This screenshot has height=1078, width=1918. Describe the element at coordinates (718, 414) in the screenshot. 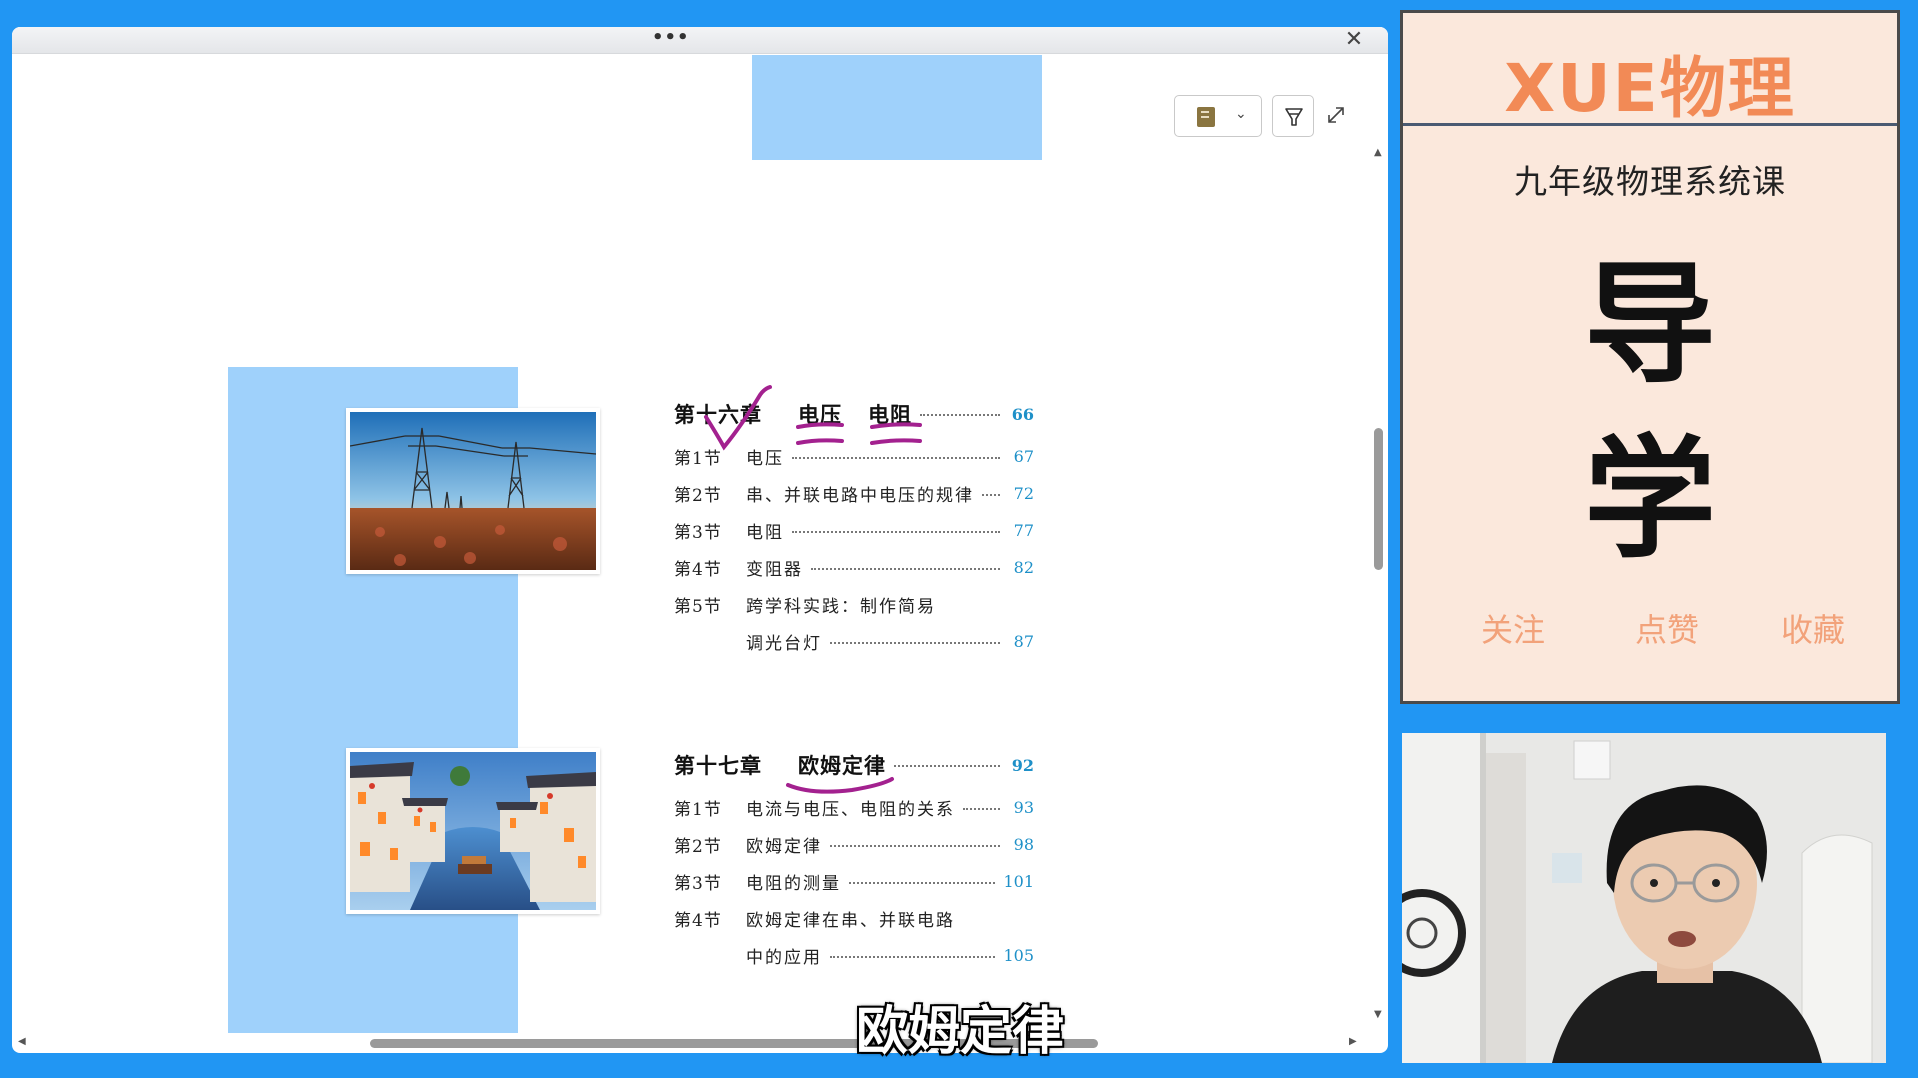

I see `chapter-number: 第十六章` at that location.